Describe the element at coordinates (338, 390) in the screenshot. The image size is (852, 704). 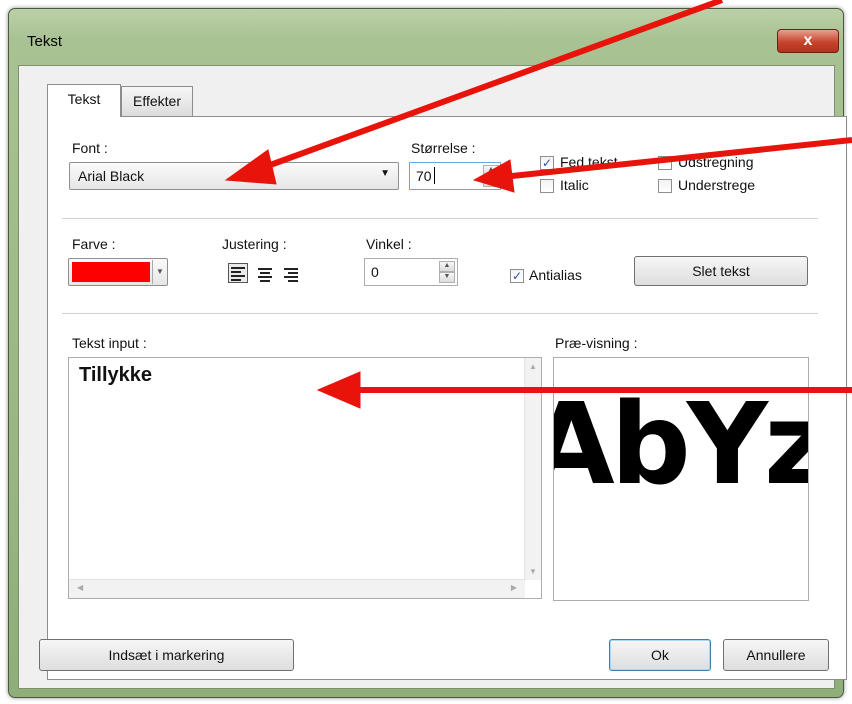
I see `arrow-head-text-input` at that location.